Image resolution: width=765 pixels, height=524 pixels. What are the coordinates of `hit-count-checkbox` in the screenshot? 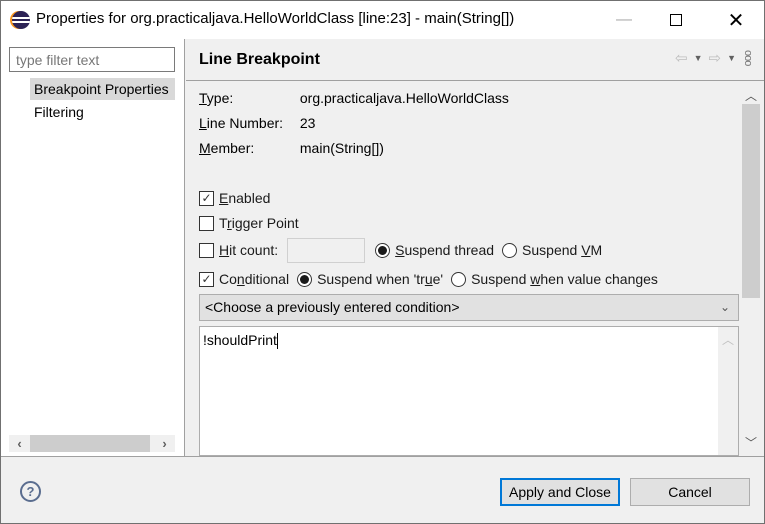 It's located at (206, 250).